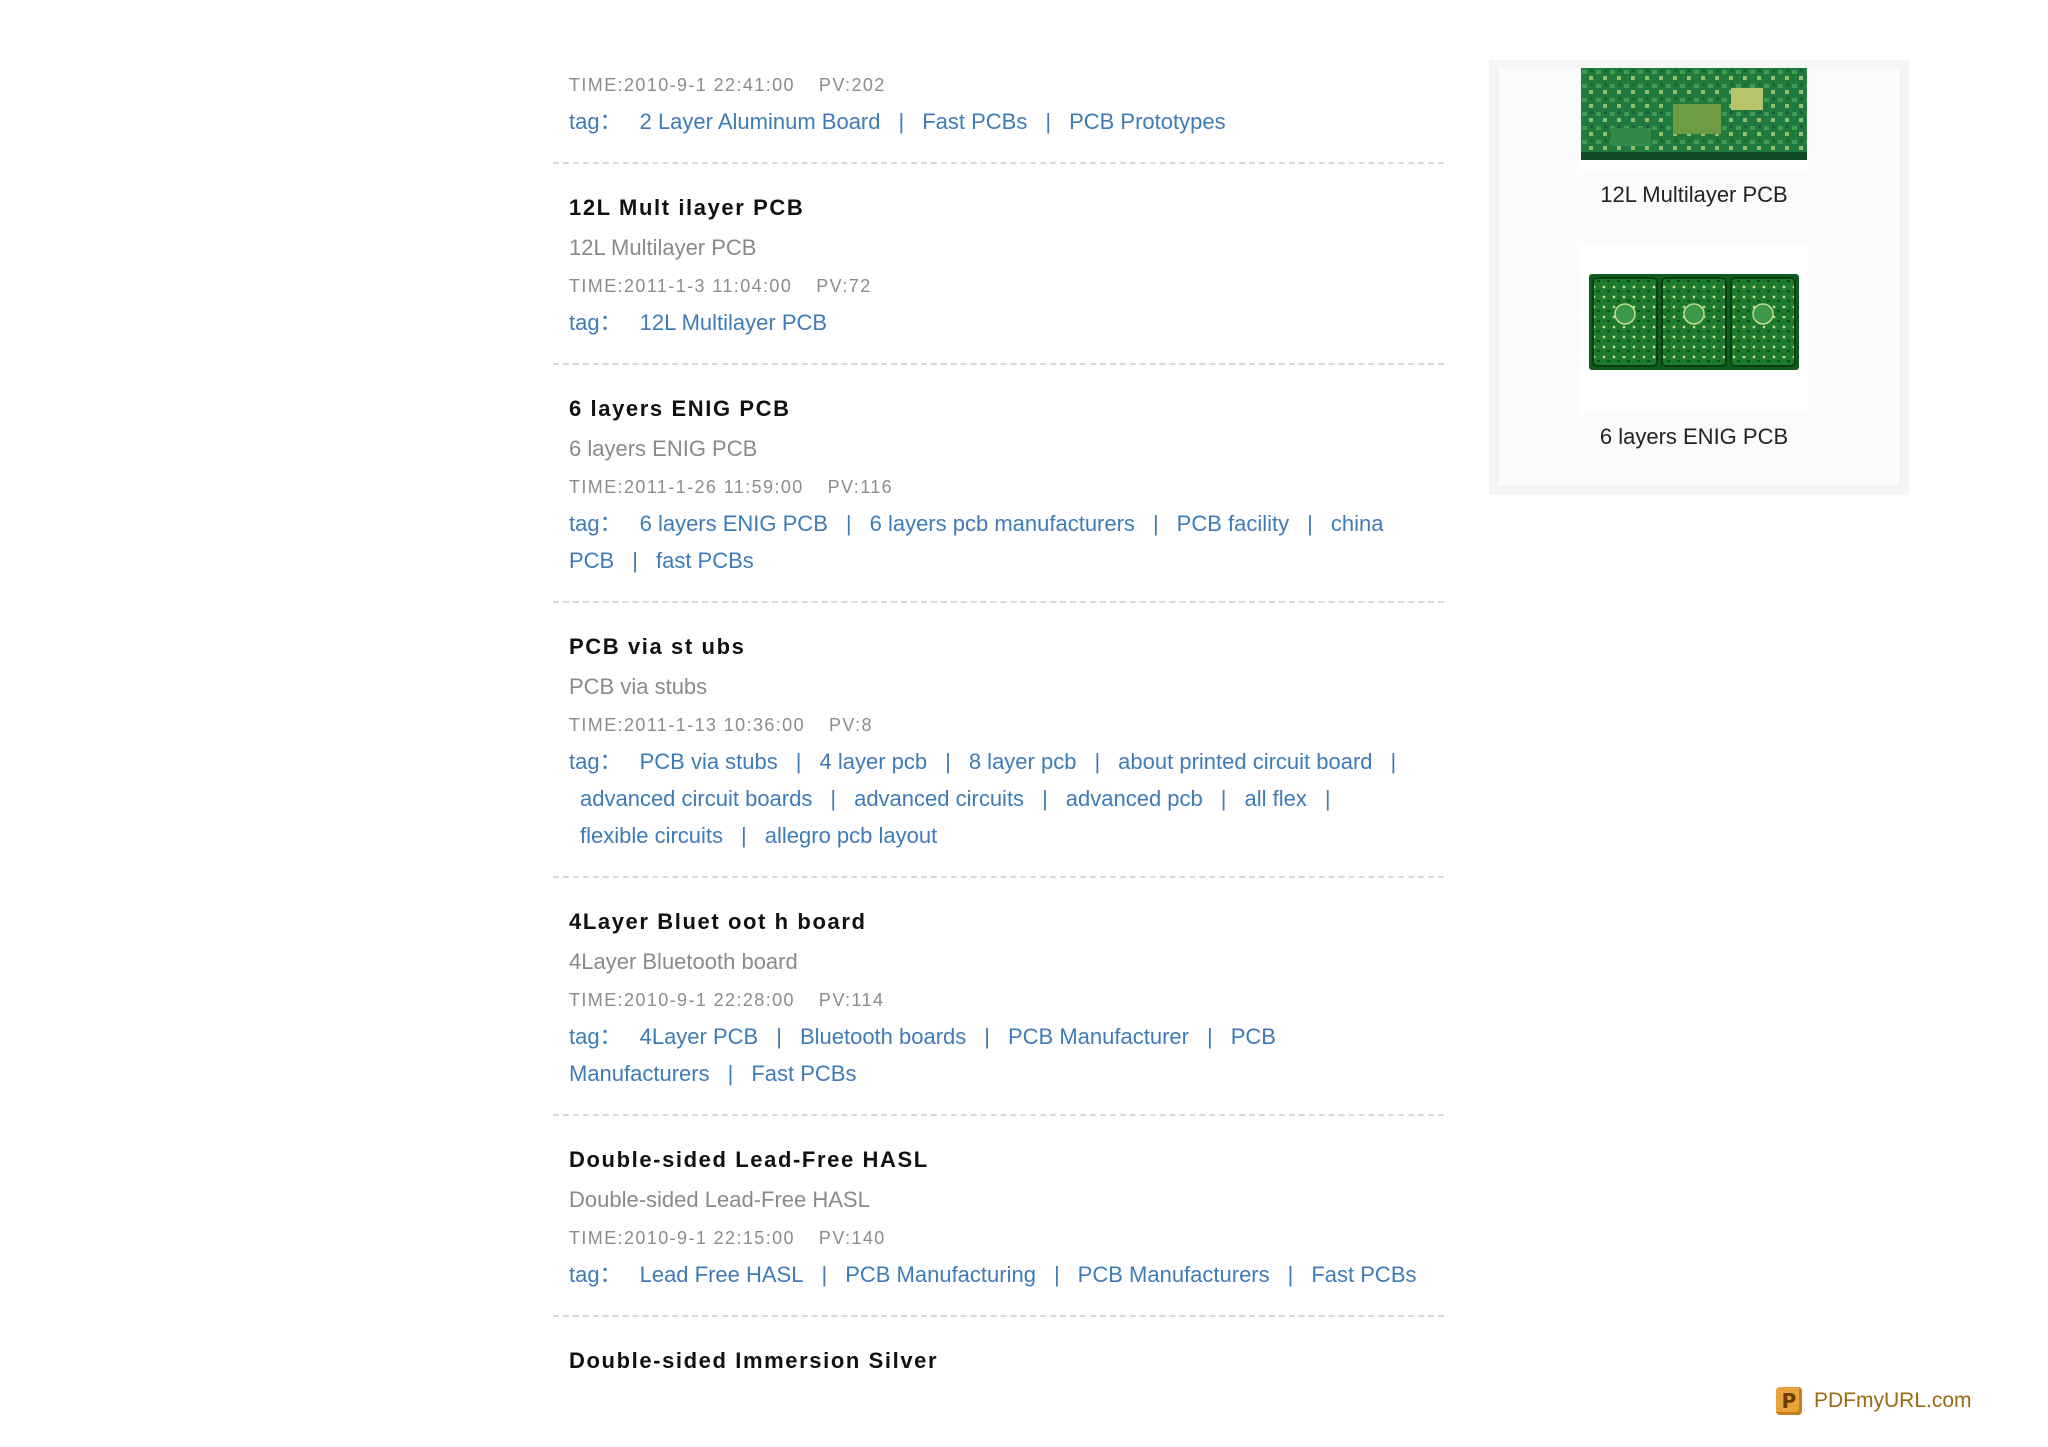  Describe the element at coordinates (998, 85) in the screenshot. I see `item-meta: TIME:2010-9-1 22:41:00 PV:202` at that location.